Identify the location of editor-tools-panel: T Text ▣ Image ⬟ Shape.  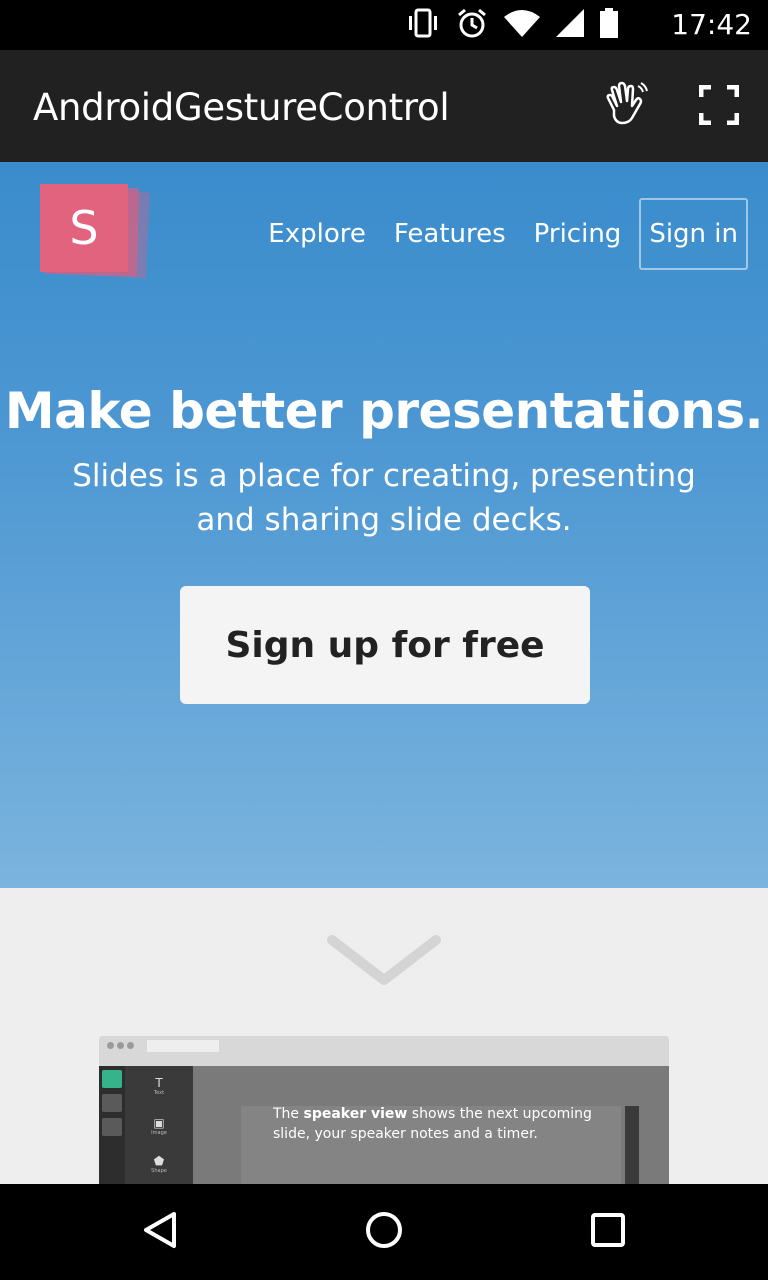
(159, 1125).